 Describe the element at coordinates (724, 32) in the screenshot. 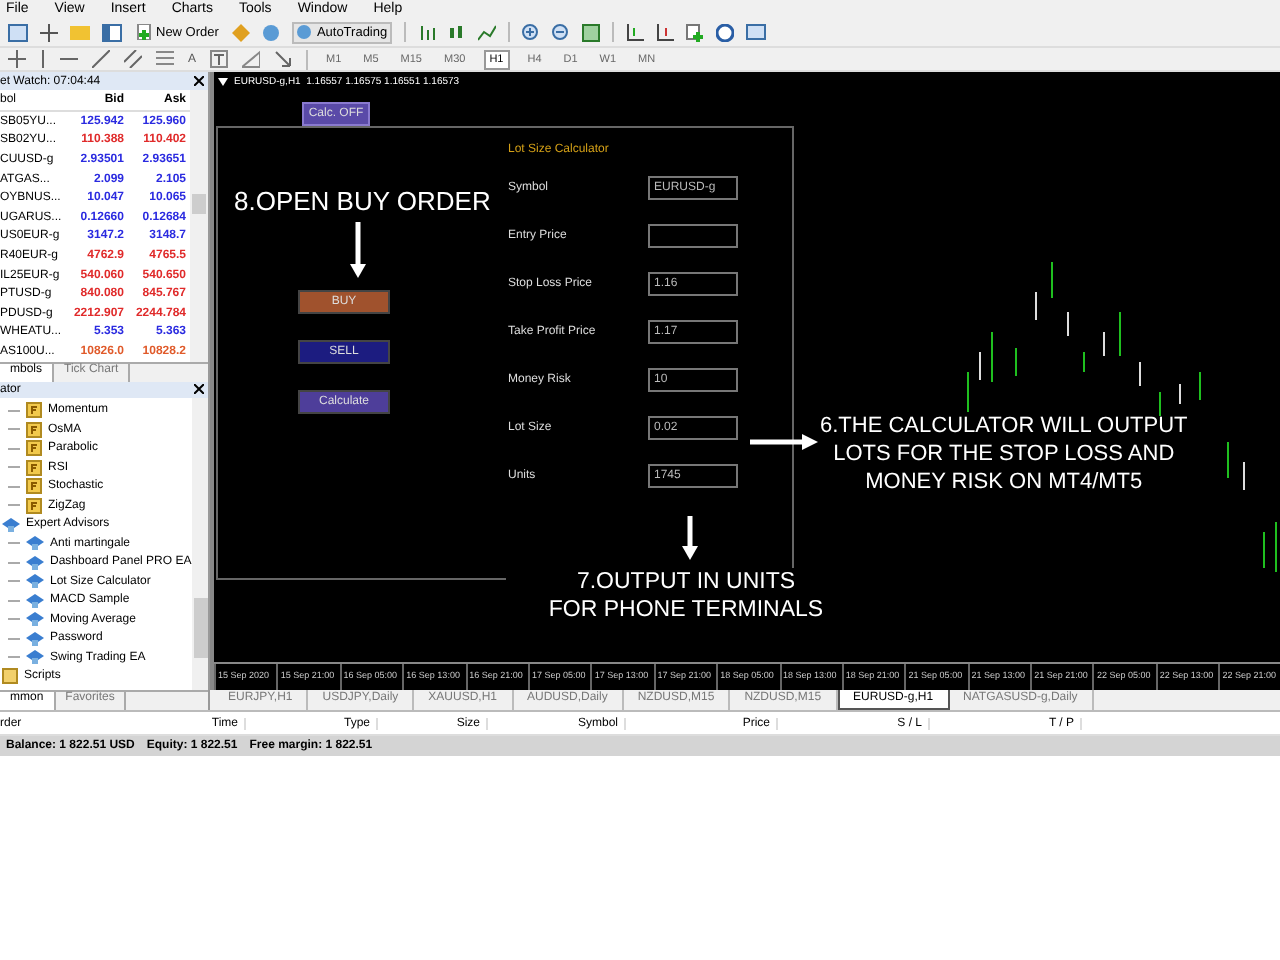

I see `clock-icon` at that location.